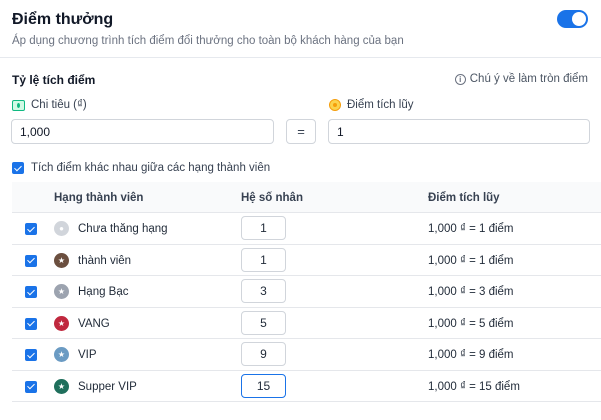  Describe the element at coordinates (87, 355) in the screenshot. I see `tier-name: VIP` at that location.